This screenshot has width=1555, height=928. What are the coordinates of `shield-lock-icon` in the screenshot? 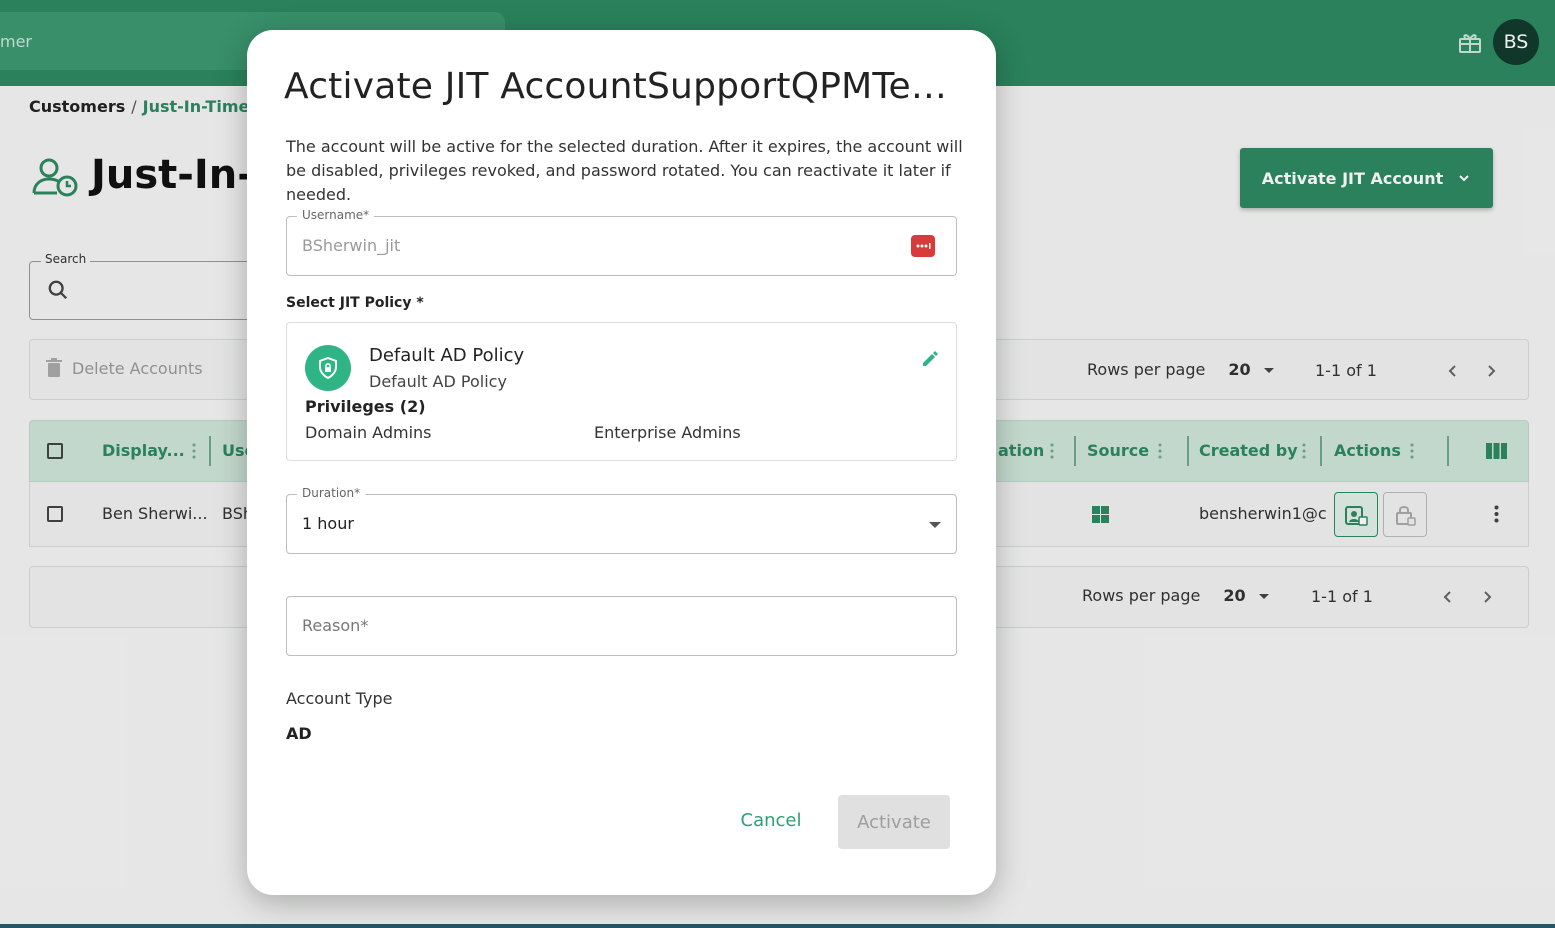 It's located at (328, 368).